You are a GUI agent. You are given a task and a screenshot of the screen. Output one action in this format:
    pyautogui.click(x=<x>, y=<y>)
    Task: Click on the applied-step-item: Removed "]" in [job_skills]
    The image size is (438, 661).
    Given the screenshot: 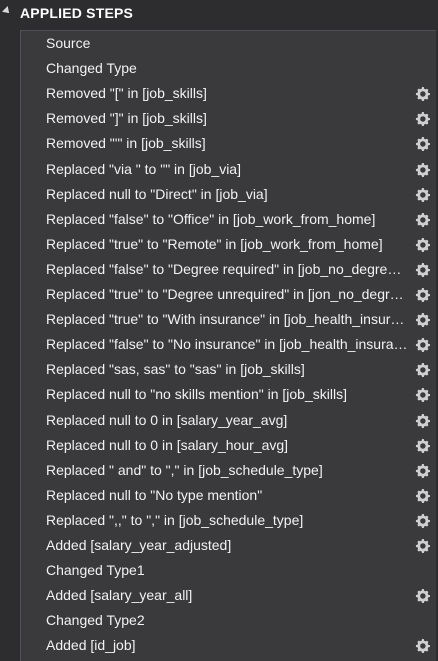 What is the action you would take?
    pyautogui.click(x=229, y=118)
    